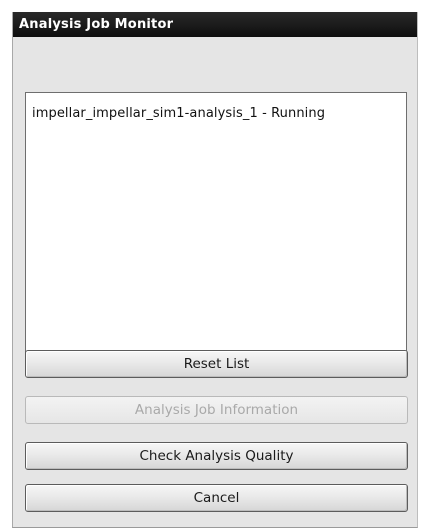 The height and width of the screenshot is (529, 427). What do you see at coordinates (216, 364) in the screenshot?
I see `reset-list-button: Reset List` at bounding box center [216, 364].